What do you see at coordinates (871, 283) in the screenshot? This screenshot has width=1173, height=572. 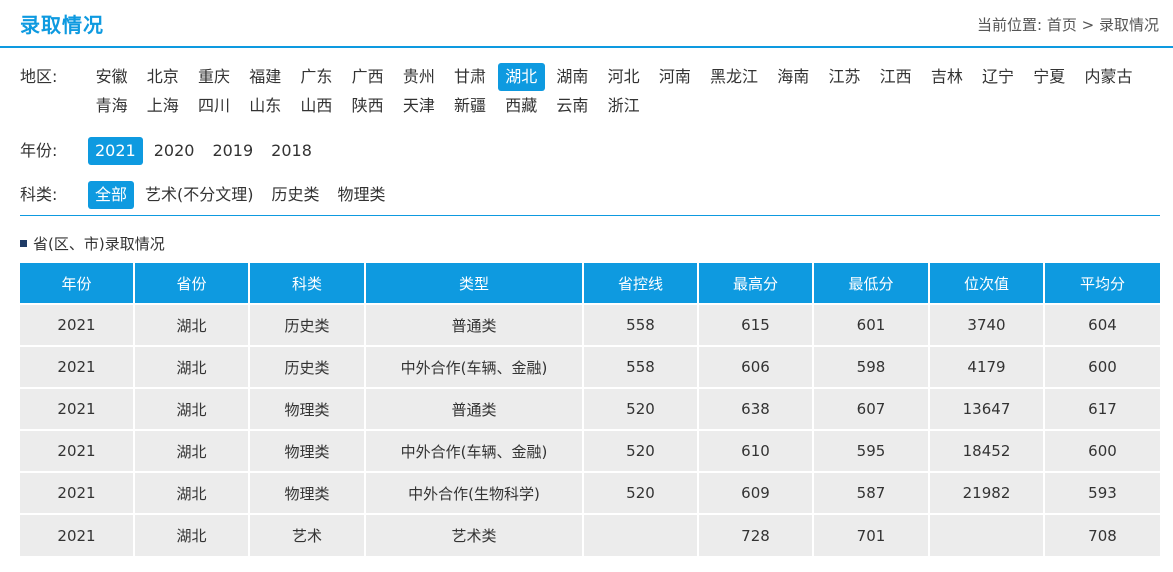 I see `column-header: 最低分` at bounding box center [871, 283].